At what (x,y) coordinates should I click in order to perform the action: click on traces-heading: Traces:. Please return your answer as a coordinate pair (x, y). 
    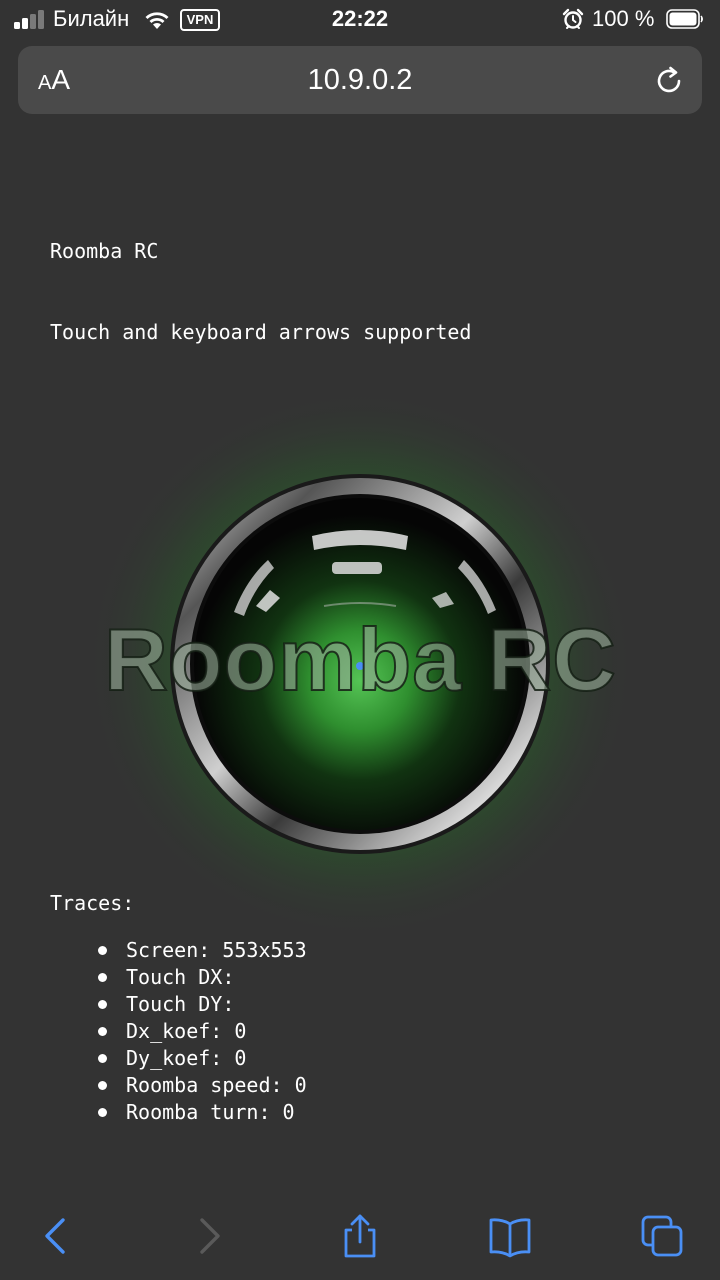
    Looking at the image, I should click on (92, 903).